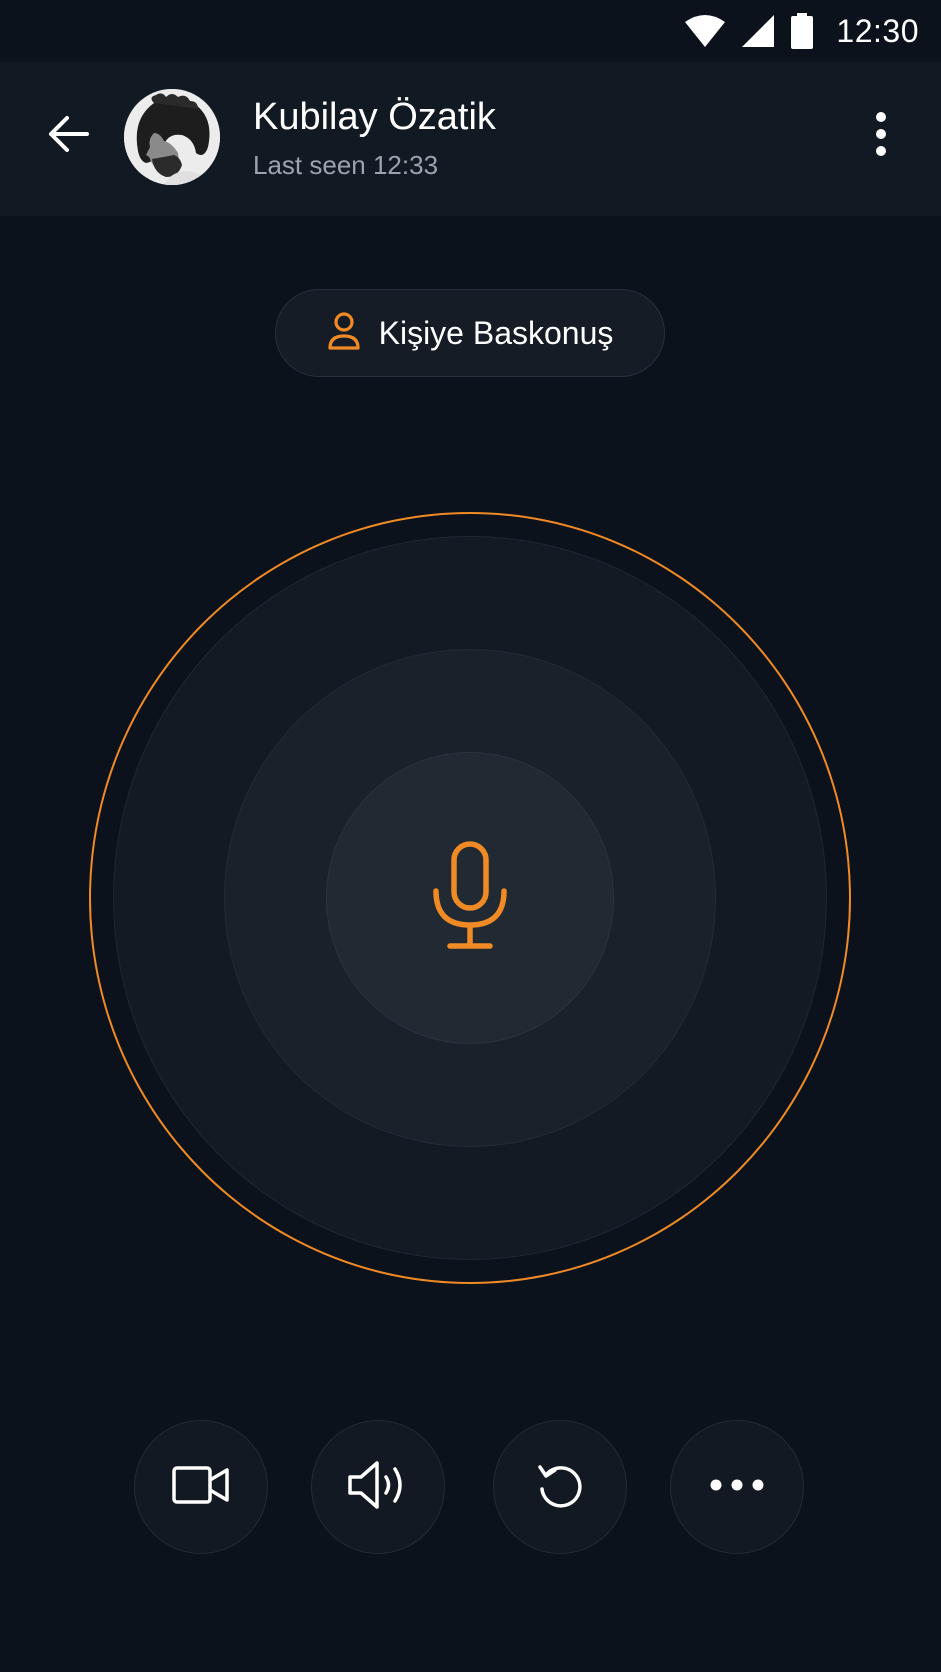  I want to click on refresh-icon, so click(560, 1487).